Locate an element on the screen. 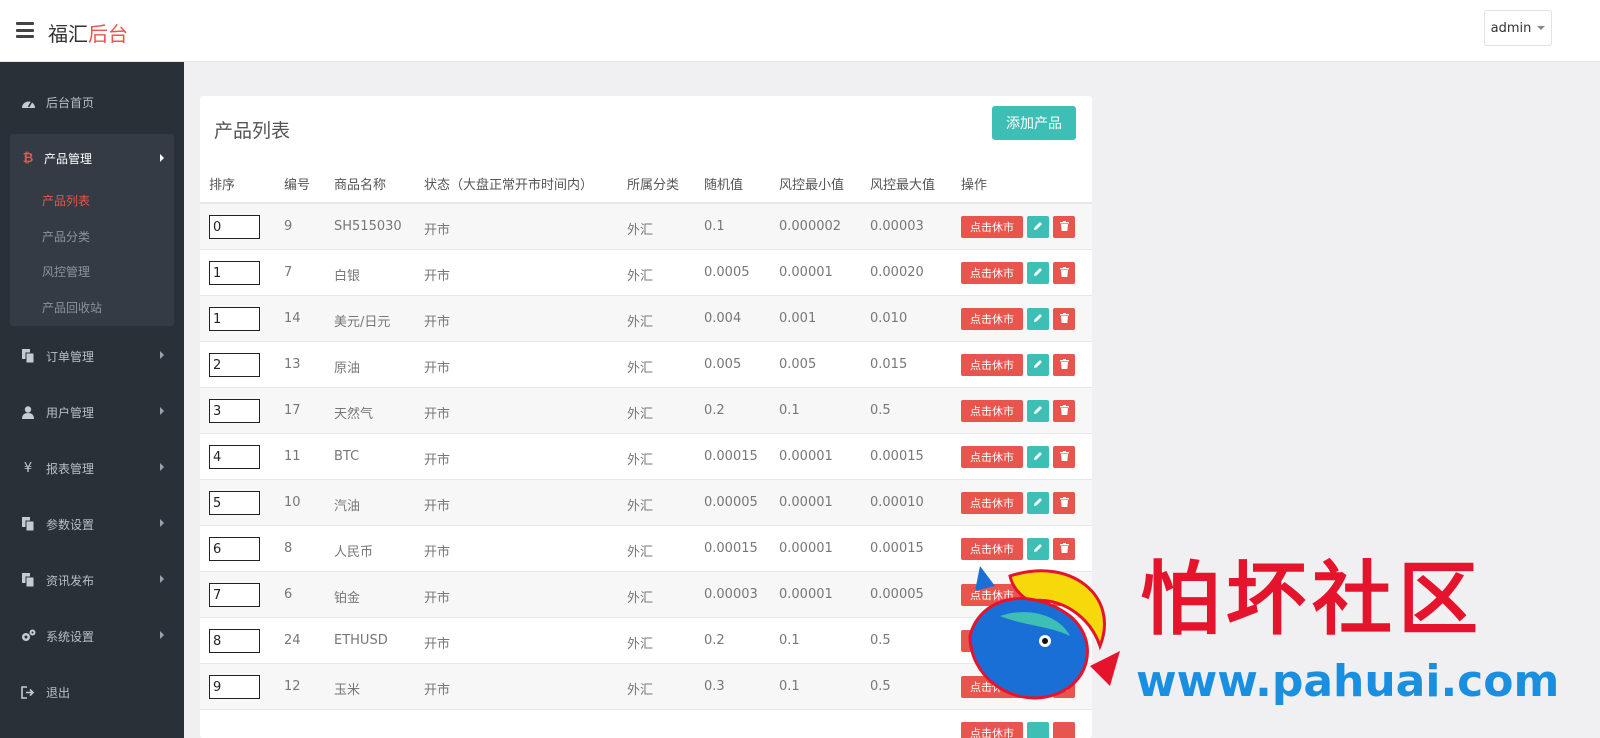 The image size is (1600, 738). sidebar-item-label: 退出 is located at coordinates (58, 692).